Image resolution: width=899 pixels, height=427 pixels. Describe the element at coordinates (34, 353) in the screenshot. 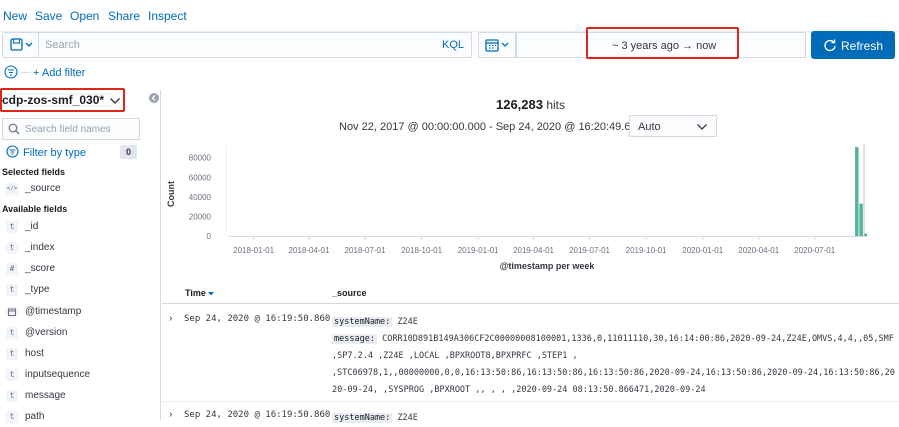

I see `field-name: host` at that location.